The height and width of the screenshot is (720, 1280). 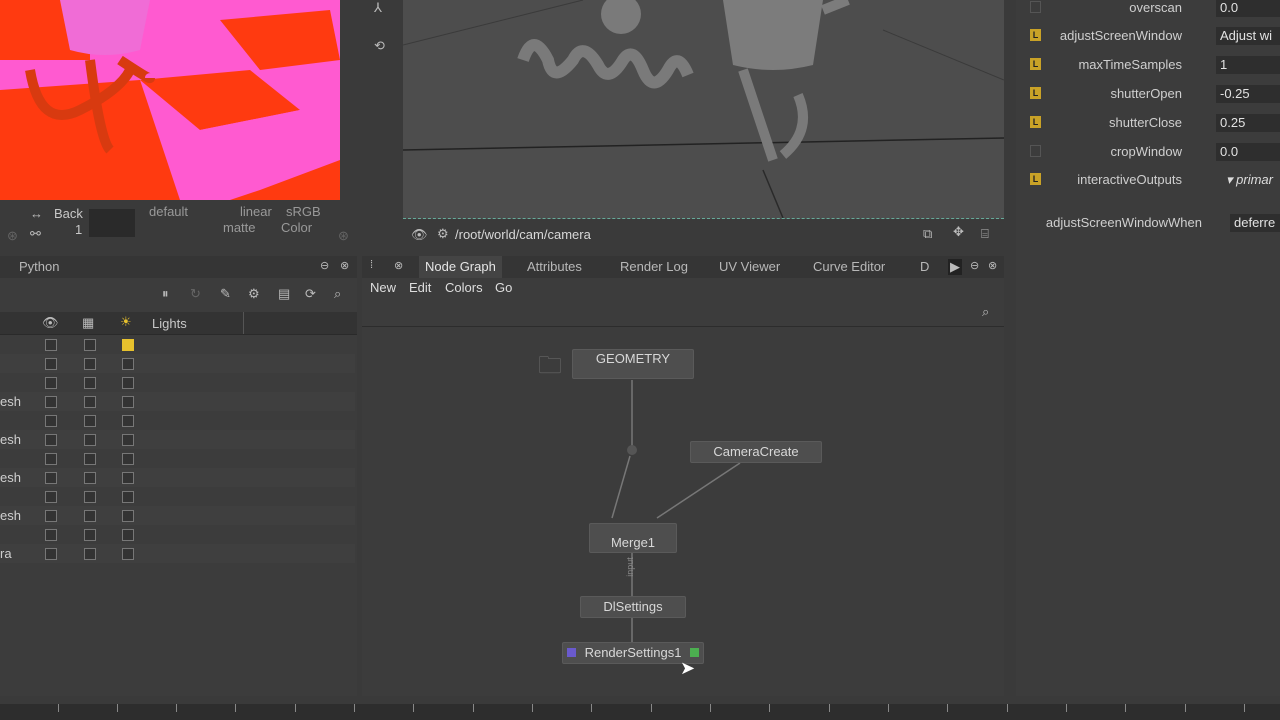 I want to click on field-shutterclose: 0.25, so click(x=1248, y=123).